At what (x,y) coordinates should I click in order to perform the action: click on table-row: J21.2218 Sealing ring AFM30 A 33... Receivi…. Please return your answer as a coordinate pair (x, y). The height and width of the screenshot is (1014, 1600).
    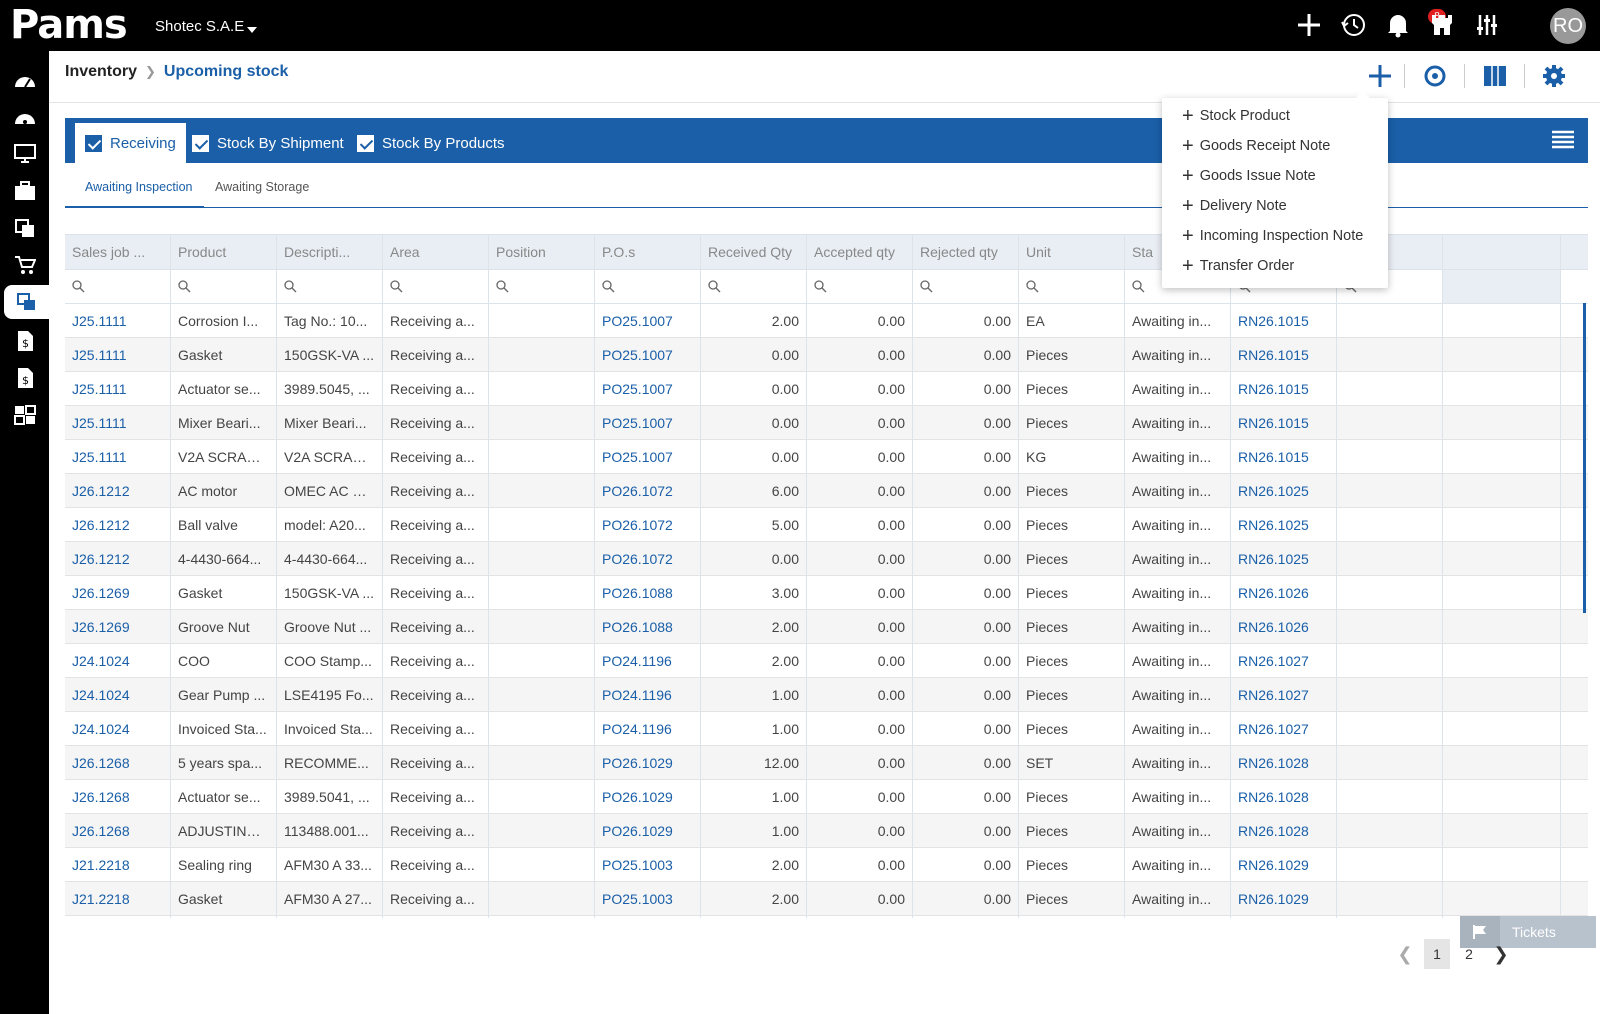
    Looking at the image, I should click on (826, 865).